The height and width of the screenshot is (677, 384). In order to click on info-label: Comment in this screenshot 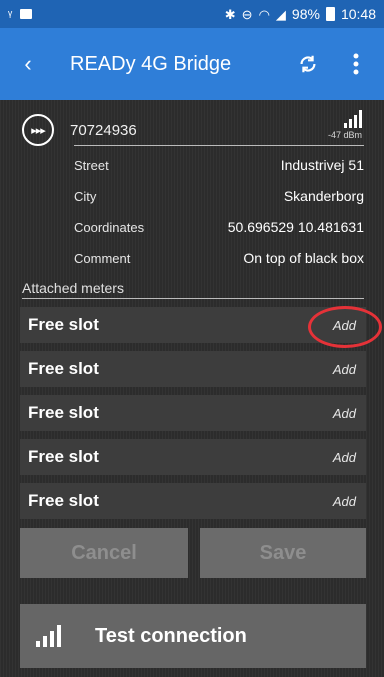, I will do `click(102, 258)`.